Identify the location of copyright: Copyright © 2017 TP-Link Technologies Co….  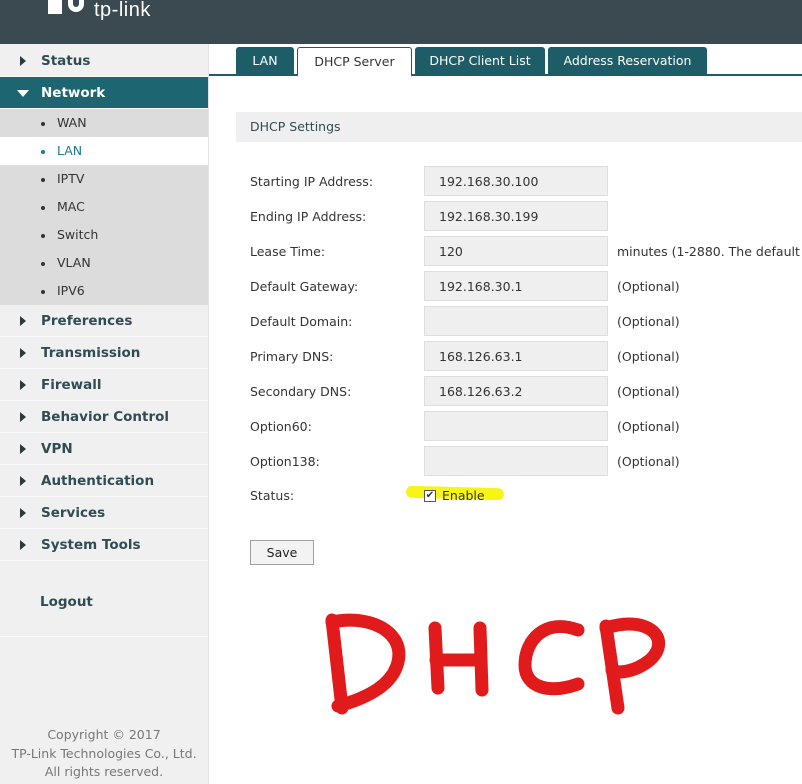
(104, 754).